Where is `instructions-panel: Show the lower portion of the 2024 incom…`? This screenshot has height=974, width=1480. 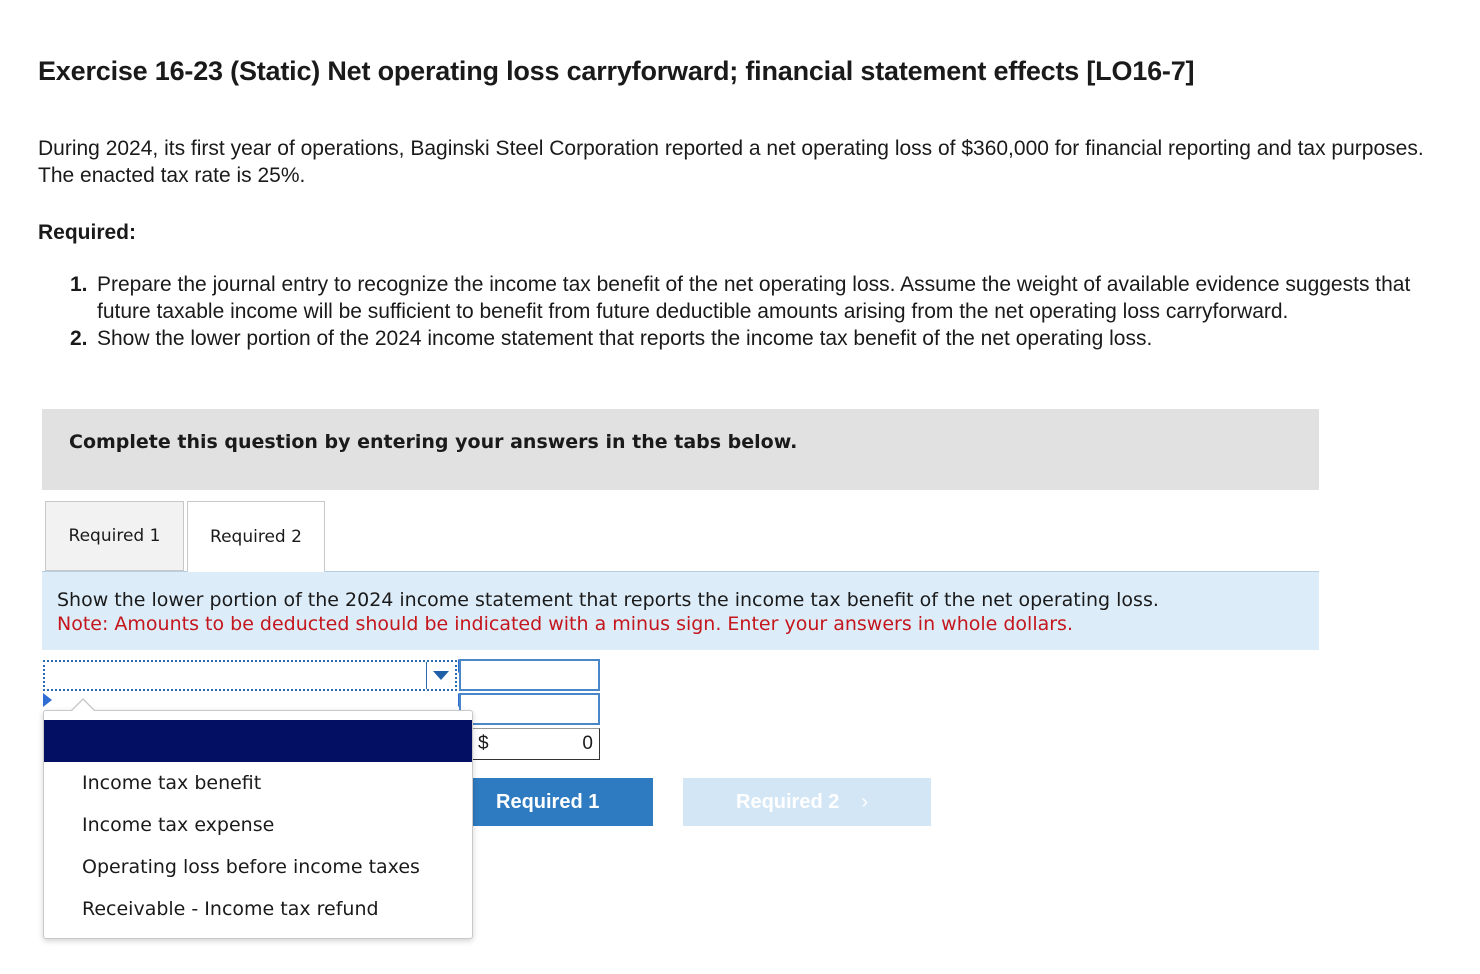 instructions-panel: Show the lower portion of the 2024 incom… is located at coordinates (680, 610).